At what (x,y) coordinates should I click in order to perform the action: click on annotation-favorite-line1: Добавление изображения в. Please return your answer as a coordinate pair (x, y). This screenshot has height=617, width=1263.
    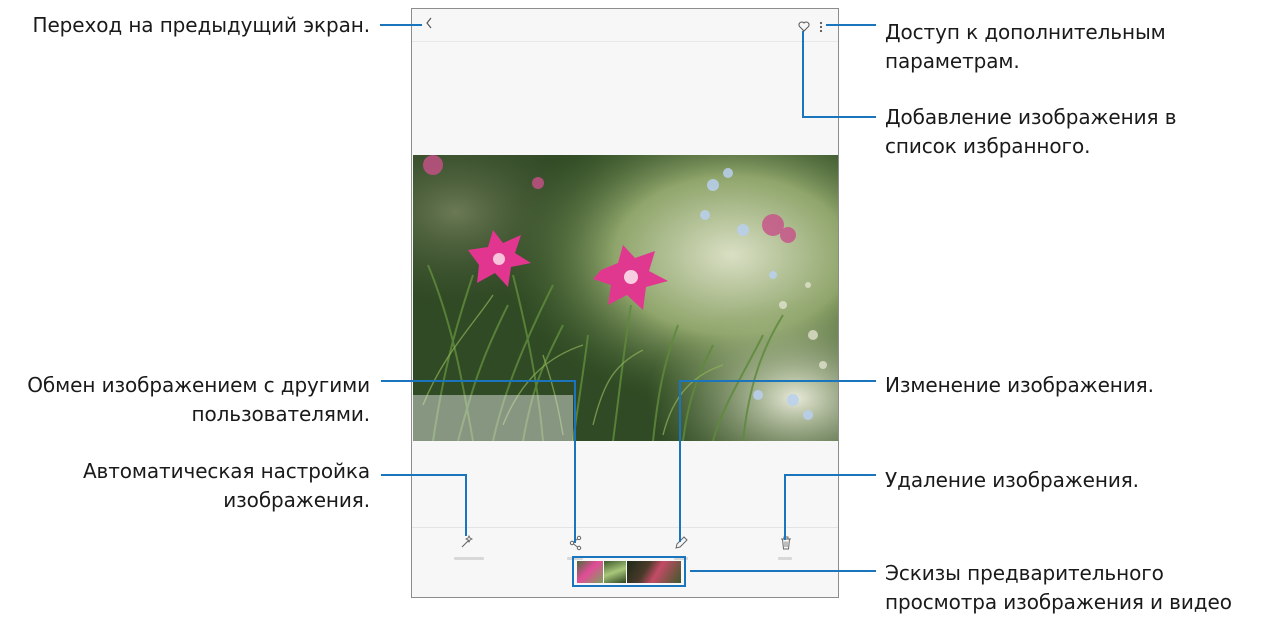
    Looking at the image, I should click on (1031, 117).